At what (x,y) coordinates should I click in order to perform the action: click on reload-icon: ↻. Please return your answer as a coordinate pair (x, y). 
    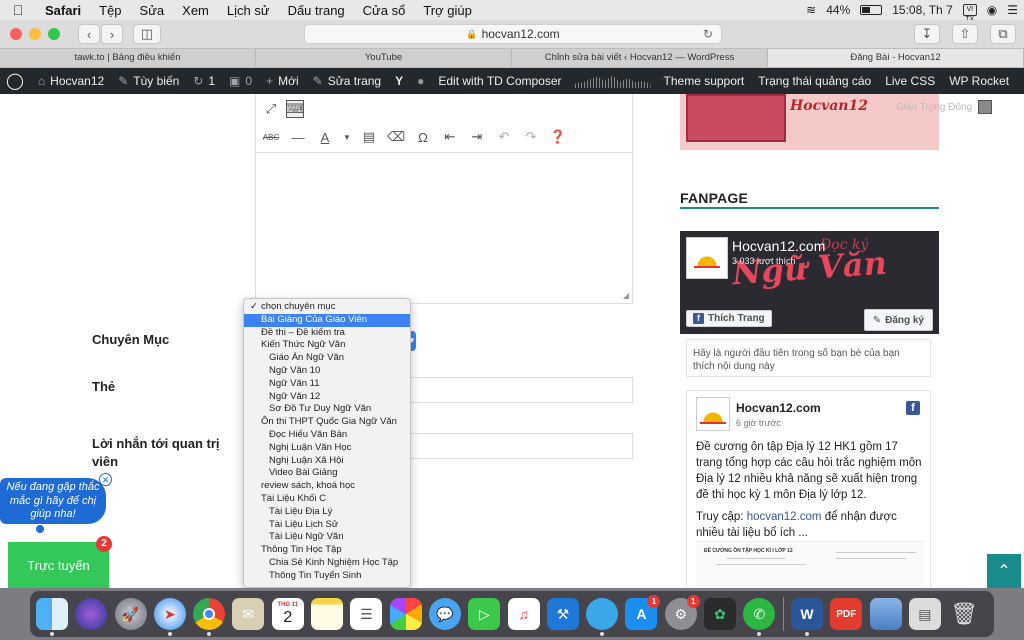
    Looking at the image, I should click on (708, 34).